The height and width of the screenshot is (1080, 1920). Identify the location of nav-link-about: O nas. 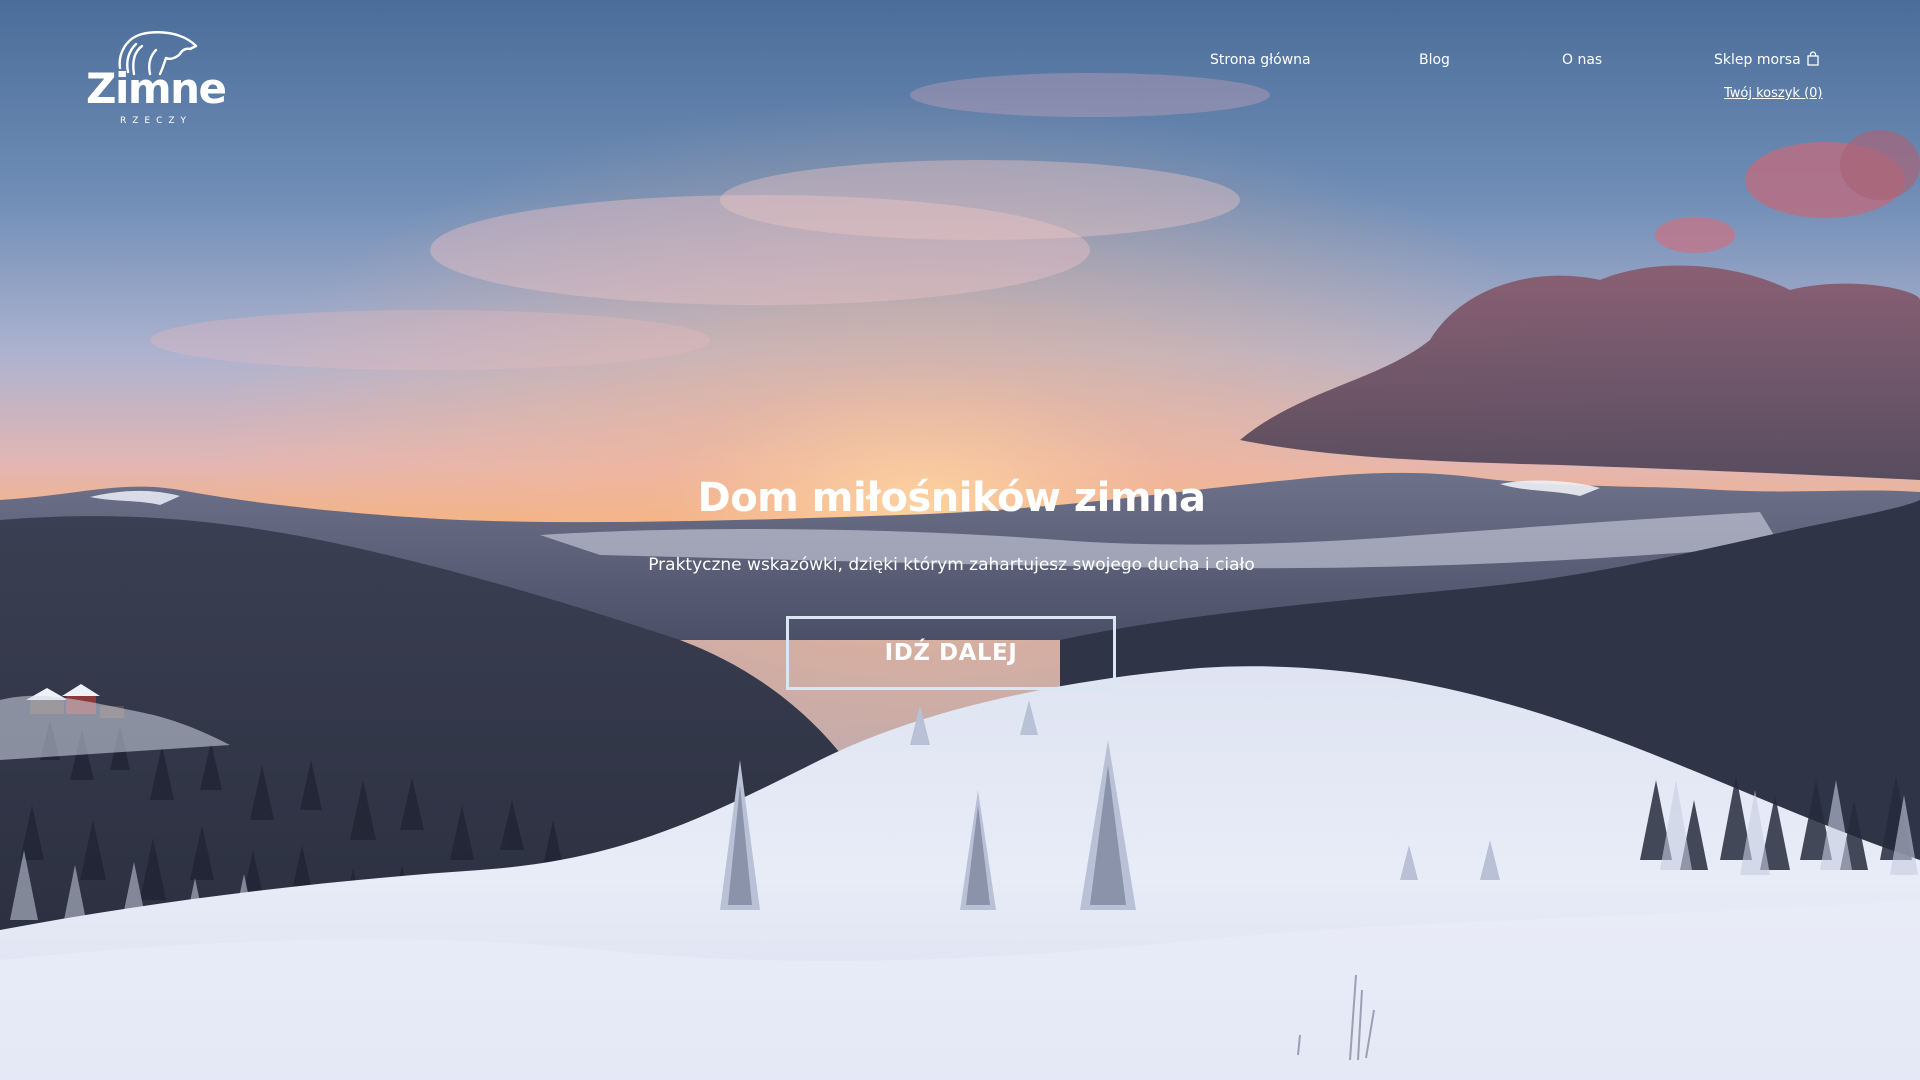
(1582, 60).